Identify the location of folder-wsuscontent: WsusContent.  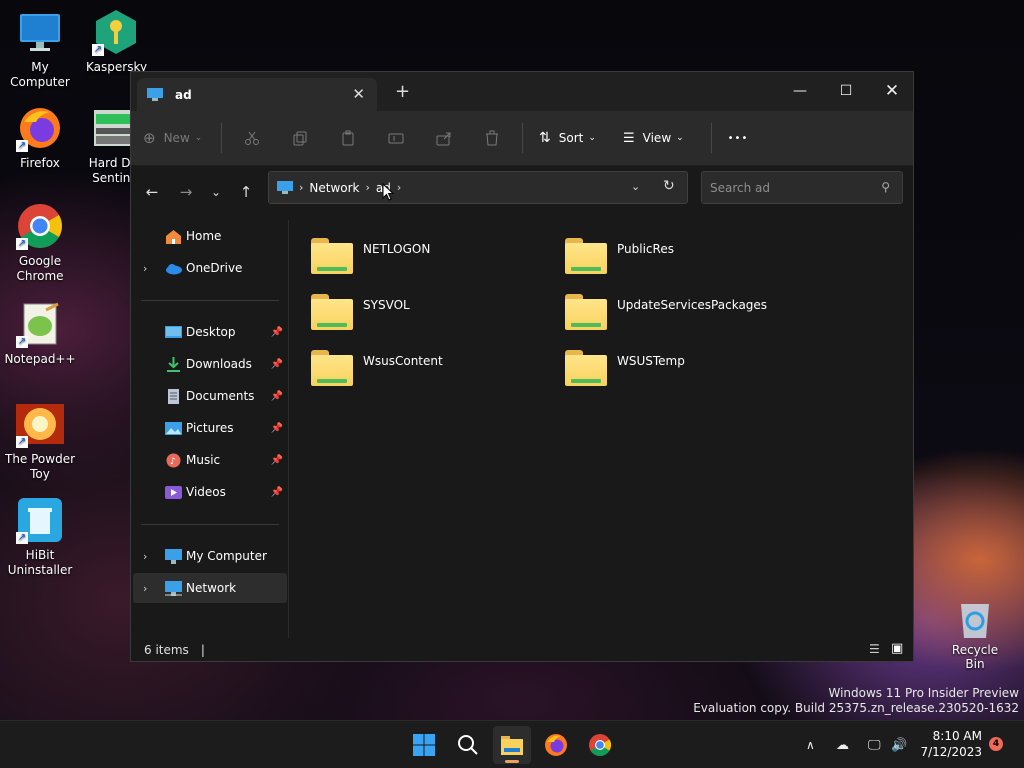
(431, 371).